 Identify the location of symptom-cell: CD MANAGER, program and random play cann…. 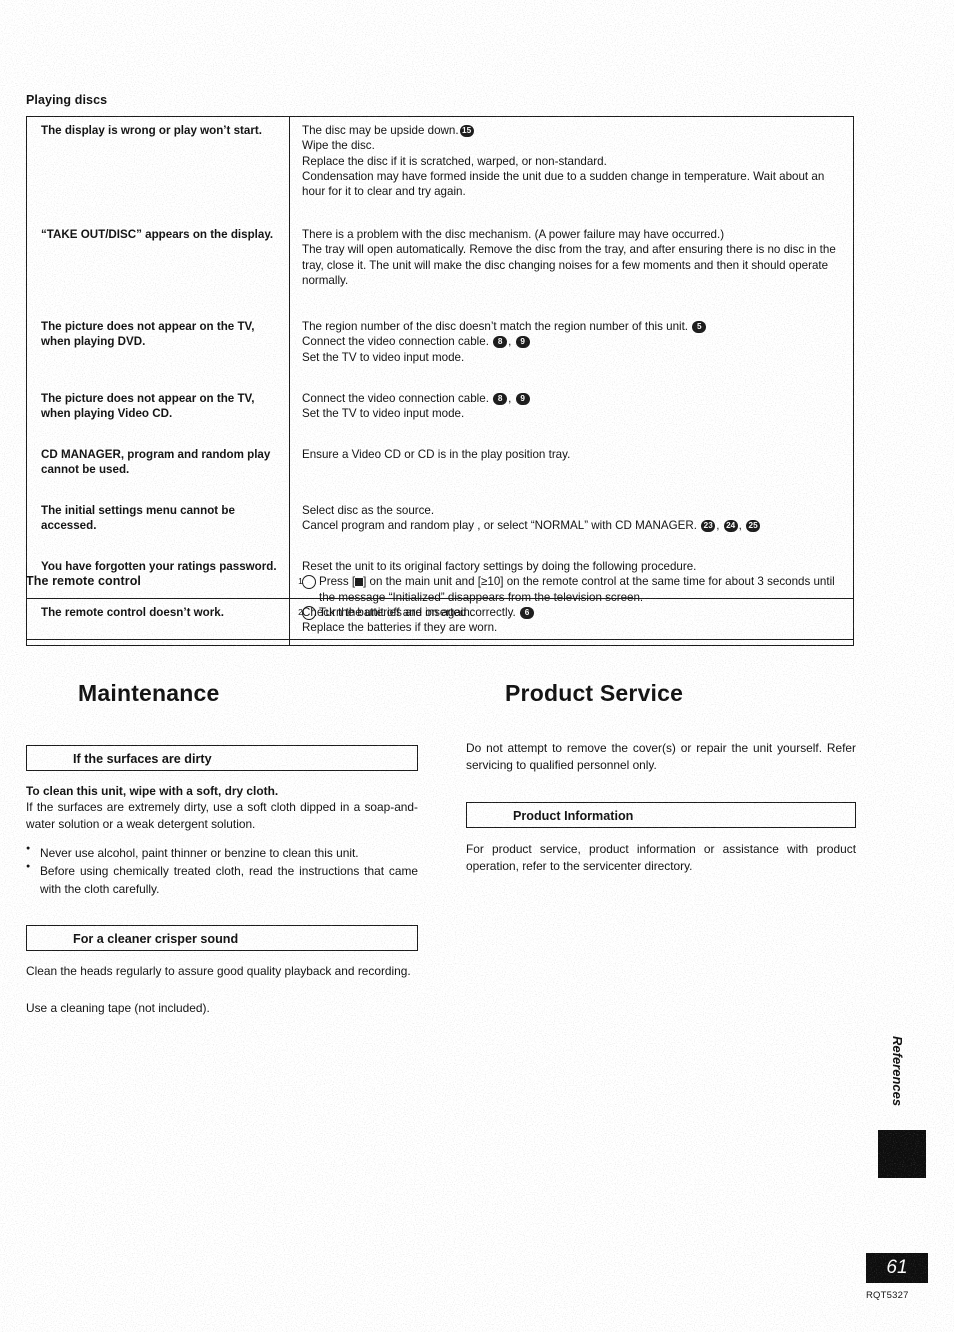
(158, 469).